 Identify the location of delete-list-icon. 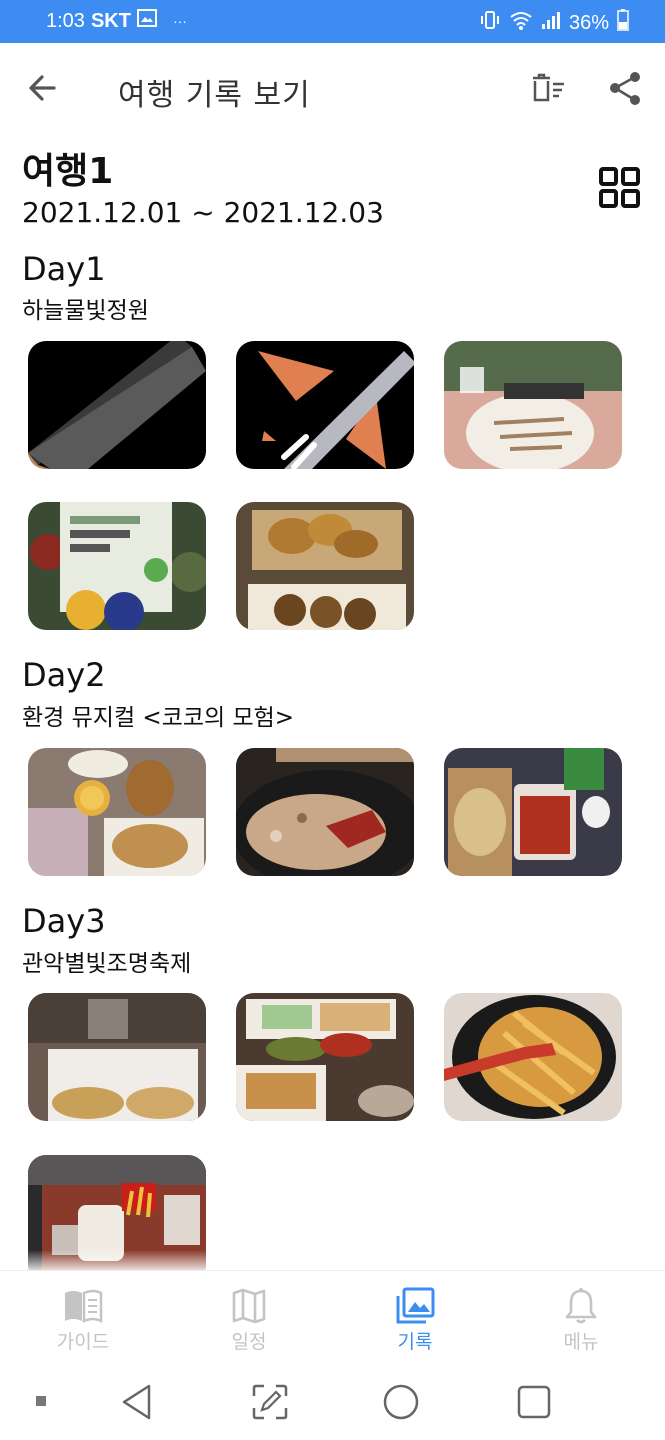
(548, 87).